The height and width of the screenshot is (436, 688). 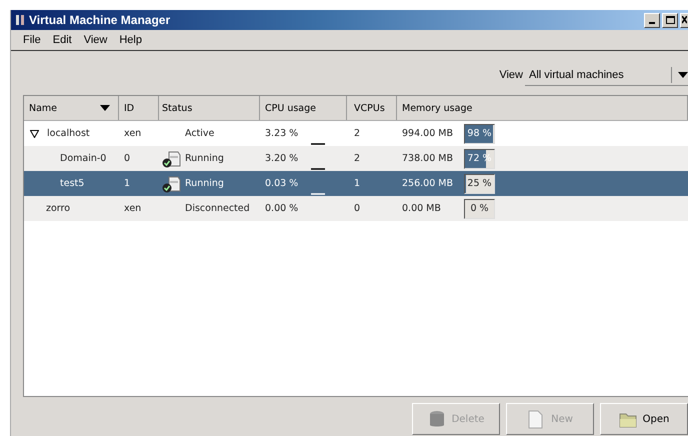 I want to click on table-cell-text: 256.00 MB, so click(x=428, y=183).